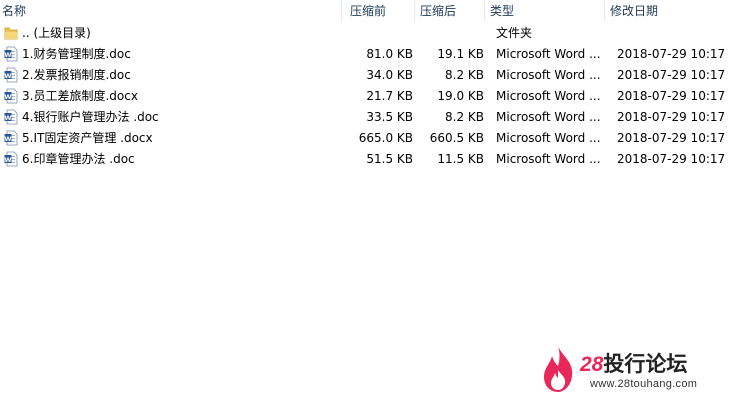 The height and width of the screenshot is (417, 734). What do you see at coordinates (389, 159) in the screenshot?
I see `compressed-before-size: 51.5 KB` at bounding box center [389, 159].